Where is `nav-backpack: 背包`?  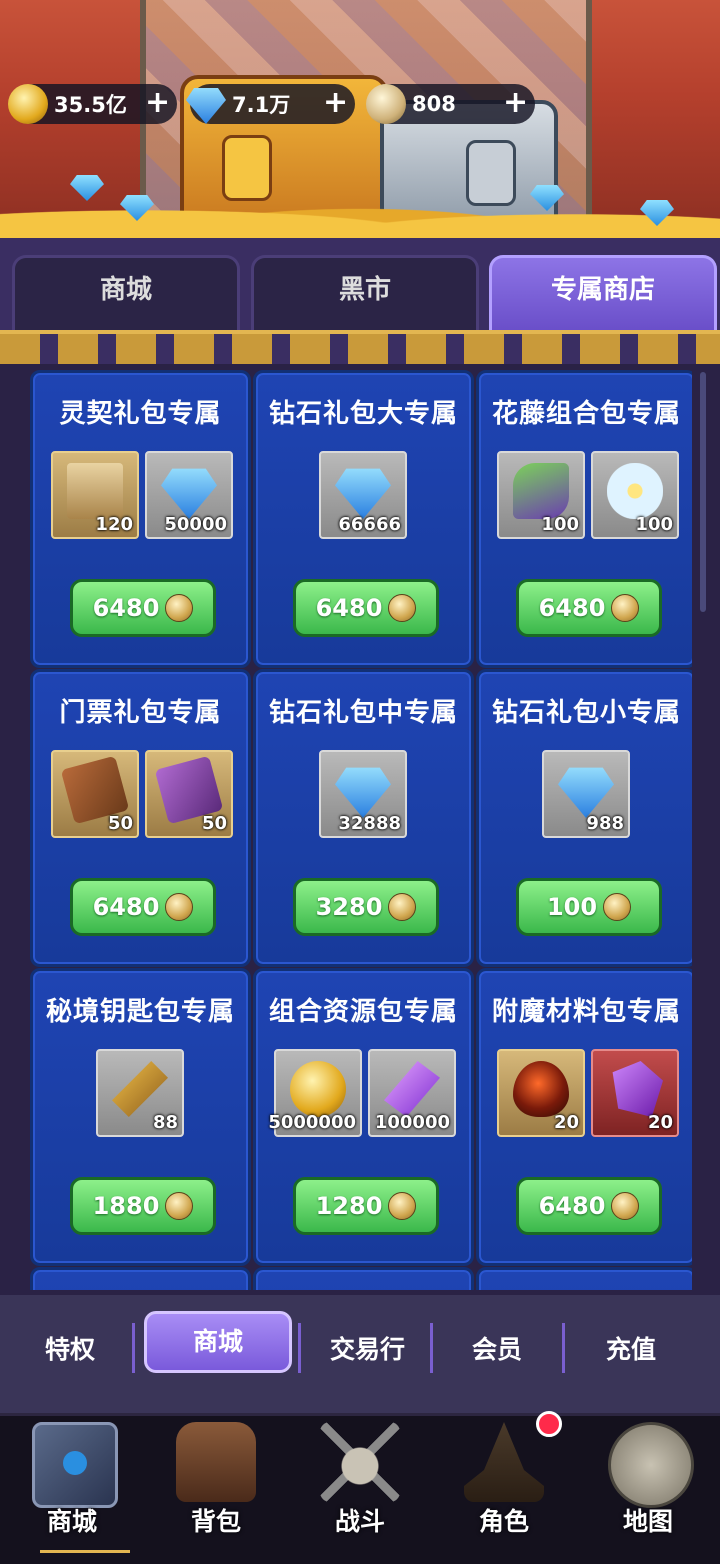 nav-backpack: 背包 is located at coordinates (216, 1490).